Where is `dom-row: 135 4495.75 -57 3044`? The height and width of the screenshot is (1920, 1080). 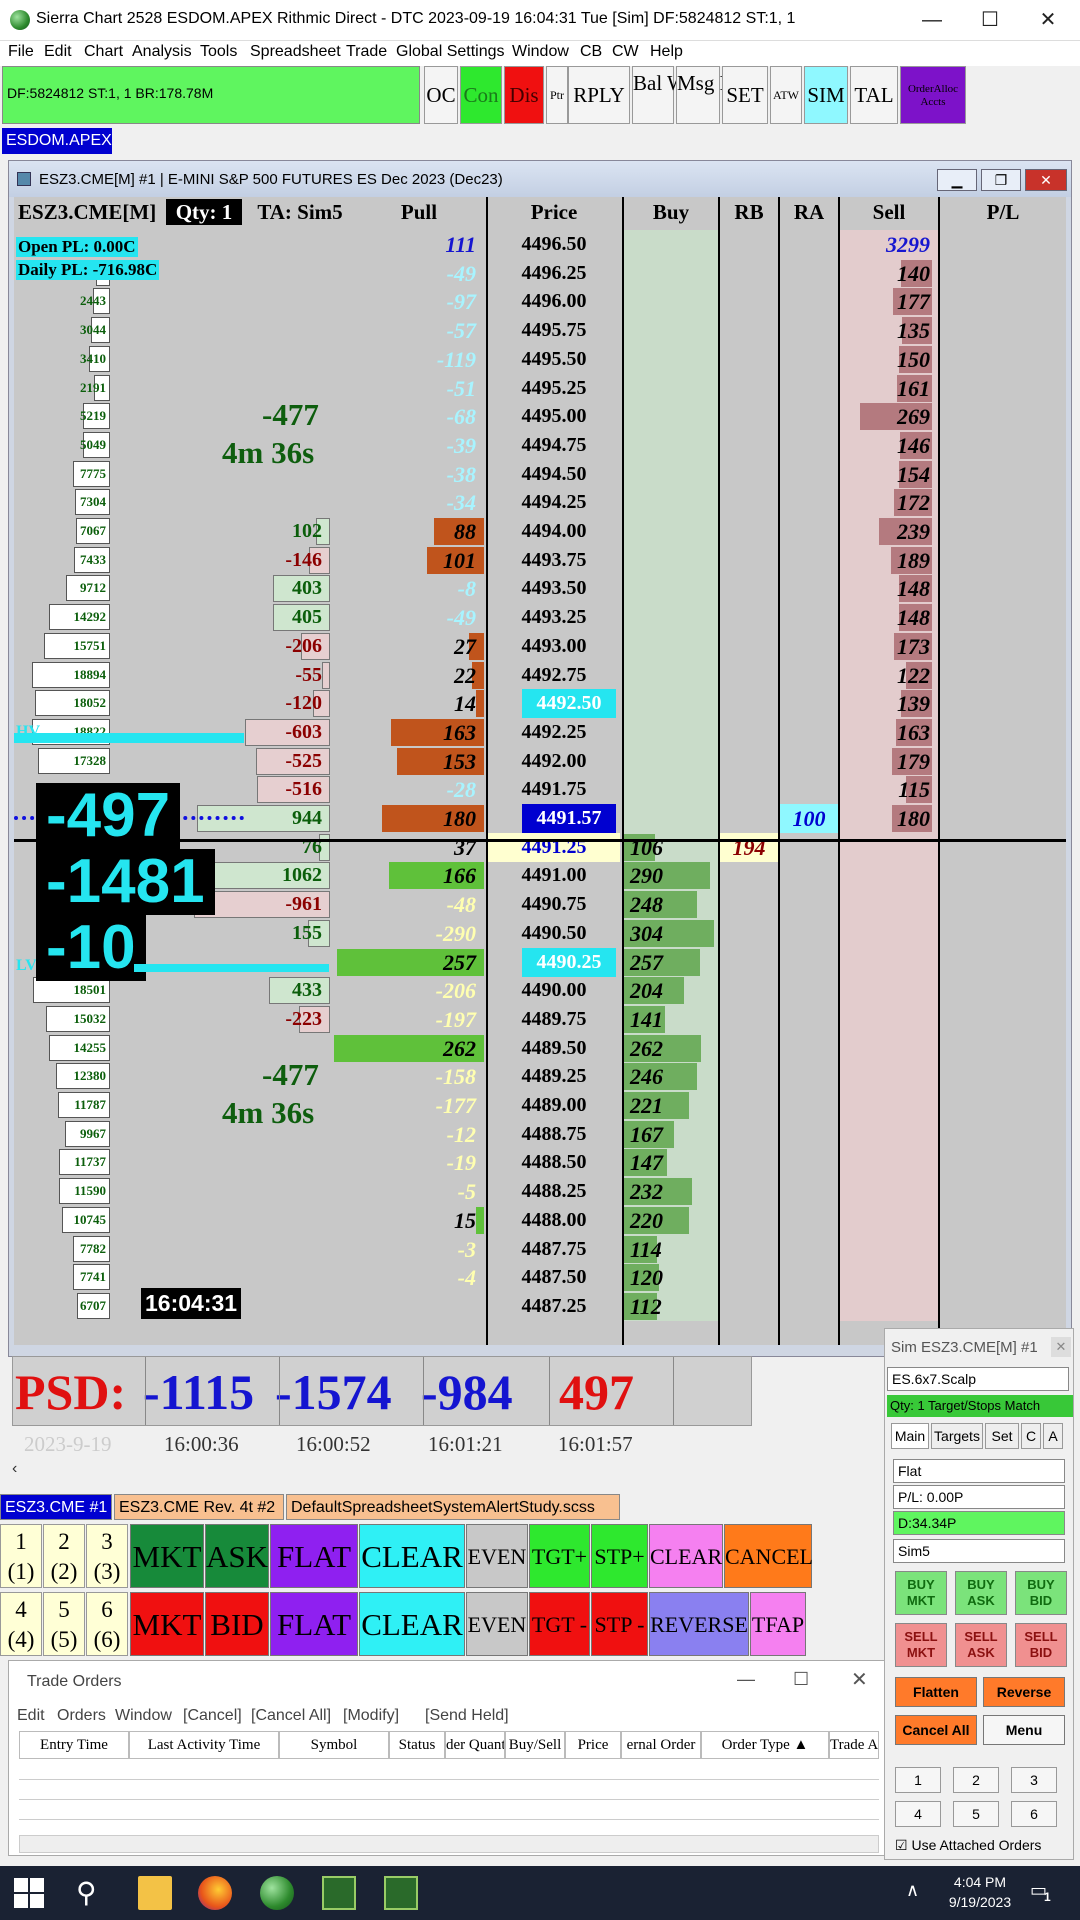
dom-row: 135 4495.75 -57 3044 is located at coordinates (540, 331).